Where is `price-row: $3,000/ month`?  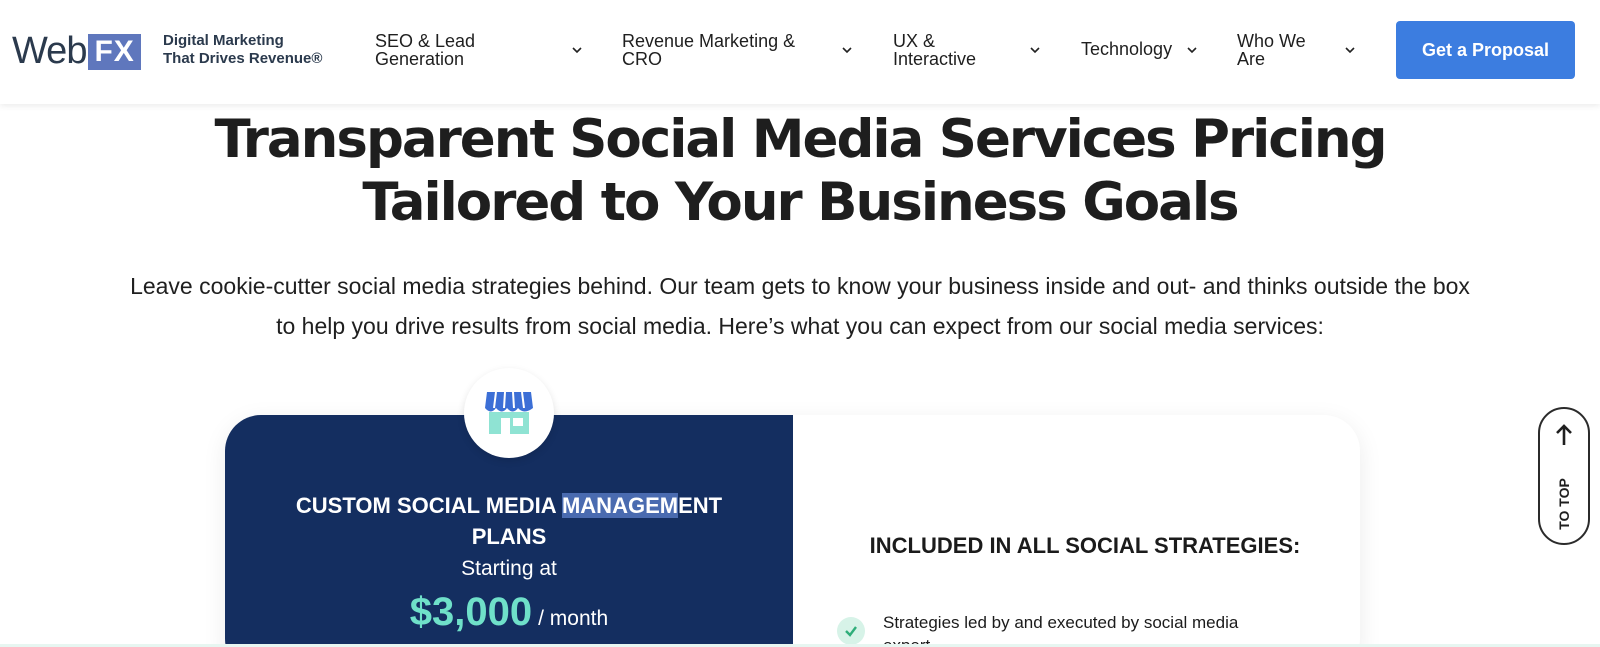 price-row: $3,000/ month is located at coordinates (509, 612).